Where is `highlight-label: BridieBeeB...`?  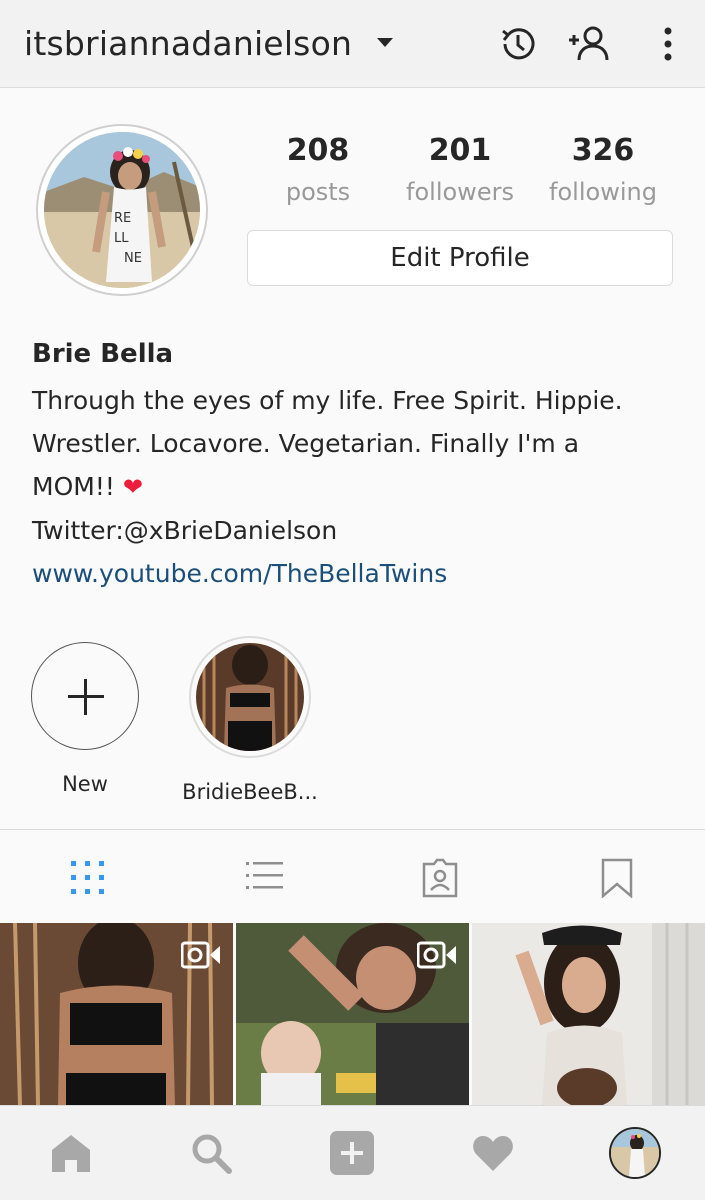 highlight-label: BridieBeeB... is located at coordinates (250, 792).